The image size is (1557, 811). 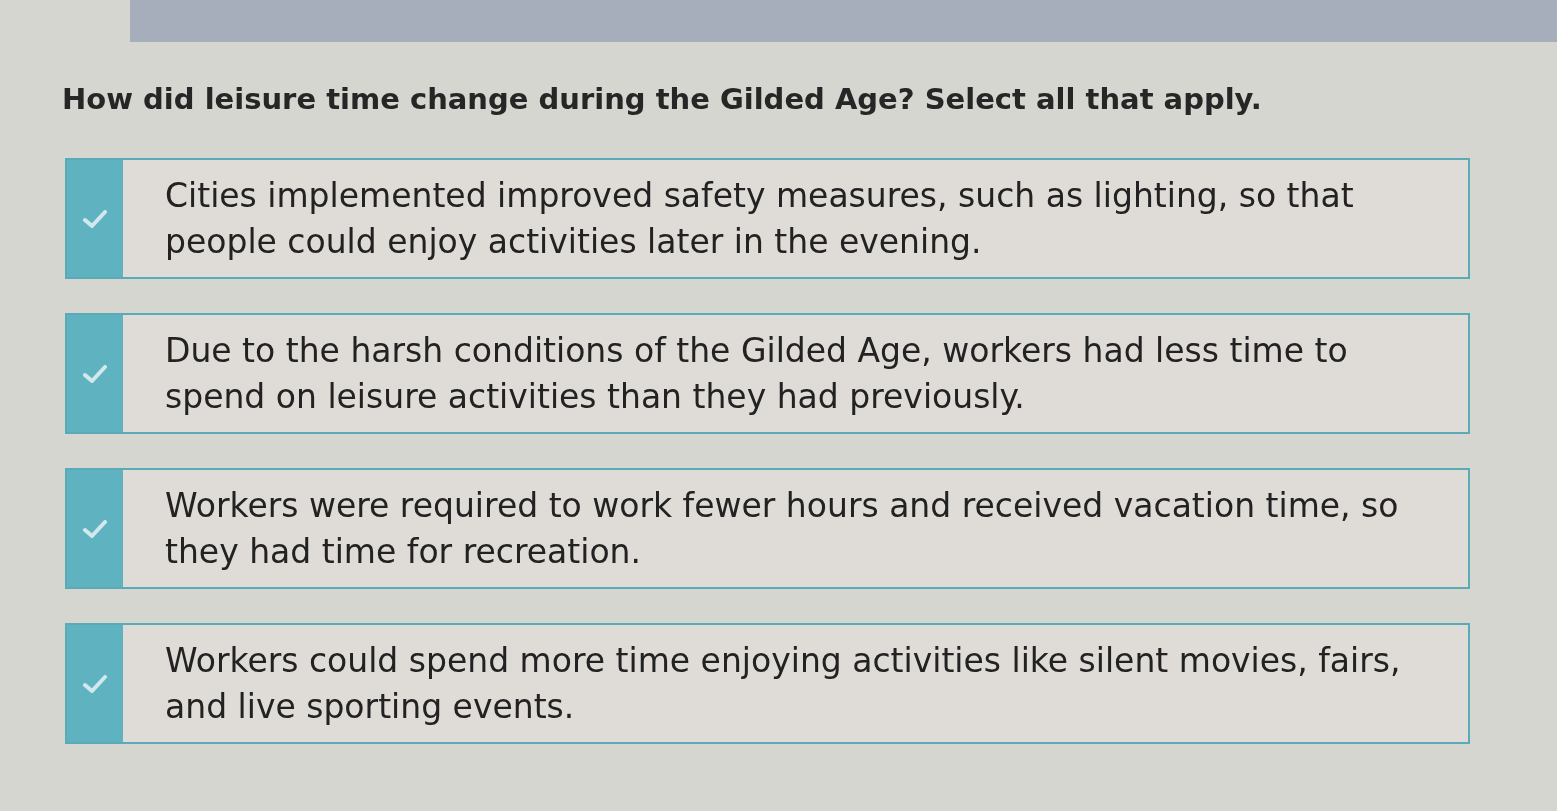 I want to click on option-text: Due to the harsh conditions of the Gilded Age, workers had less time to spend on leisure activities than they had previously., so click(x=757, y=373).